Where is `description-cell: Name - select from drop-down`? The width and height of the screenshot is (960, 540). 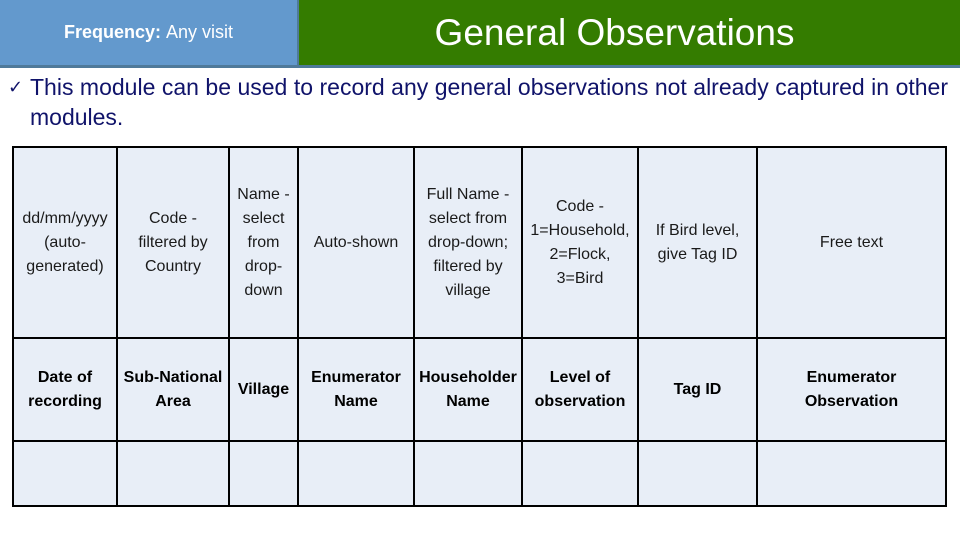
description-cell: Name - select from drop-down is located at coordinates (263, 242).